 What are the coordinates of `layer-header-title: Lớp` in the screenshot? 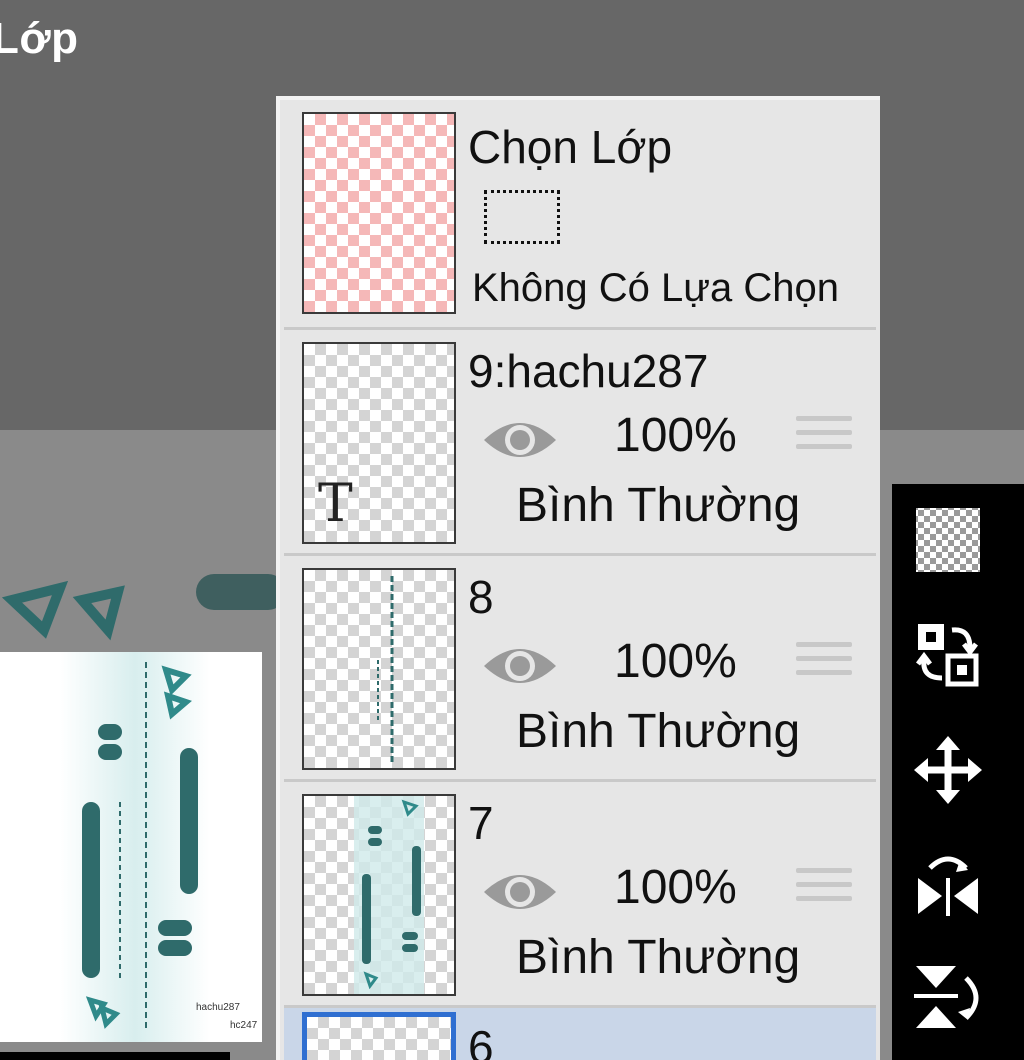 It's located at (39, 38).